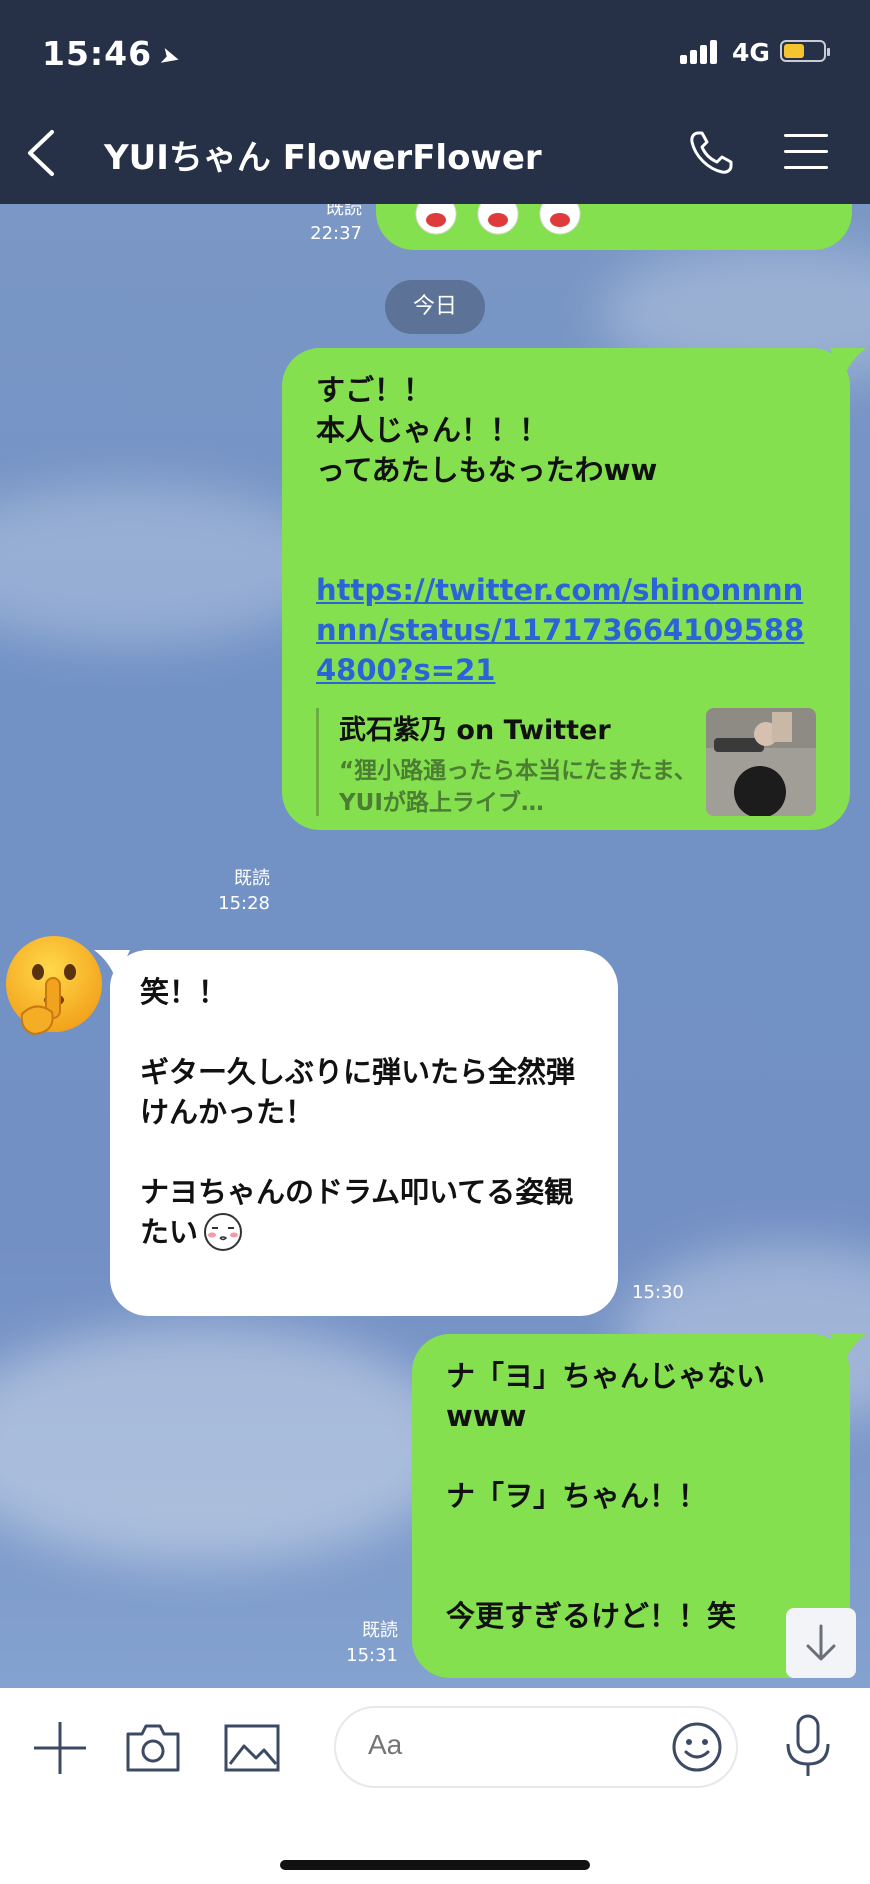 Image resolution: width=870 pixels, height=1884 pixels. Describe the element at coordinates (806, 152) in the screenshot. I see `menu-icon` at that location.